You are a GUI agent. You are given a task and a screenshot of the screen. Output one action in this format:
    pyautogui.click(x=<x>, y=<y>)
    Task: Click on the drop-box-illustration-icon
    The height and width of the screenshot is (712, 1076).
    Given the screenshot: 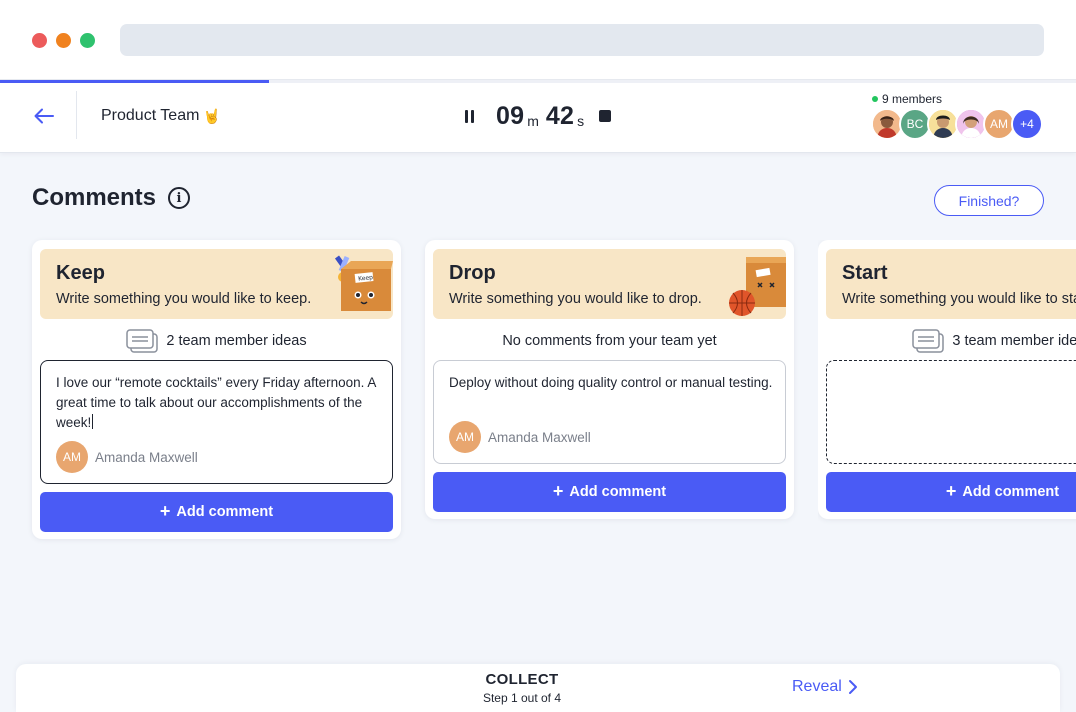 What is the action you would take?
    pyautogui.click(x=757, y=286)
    